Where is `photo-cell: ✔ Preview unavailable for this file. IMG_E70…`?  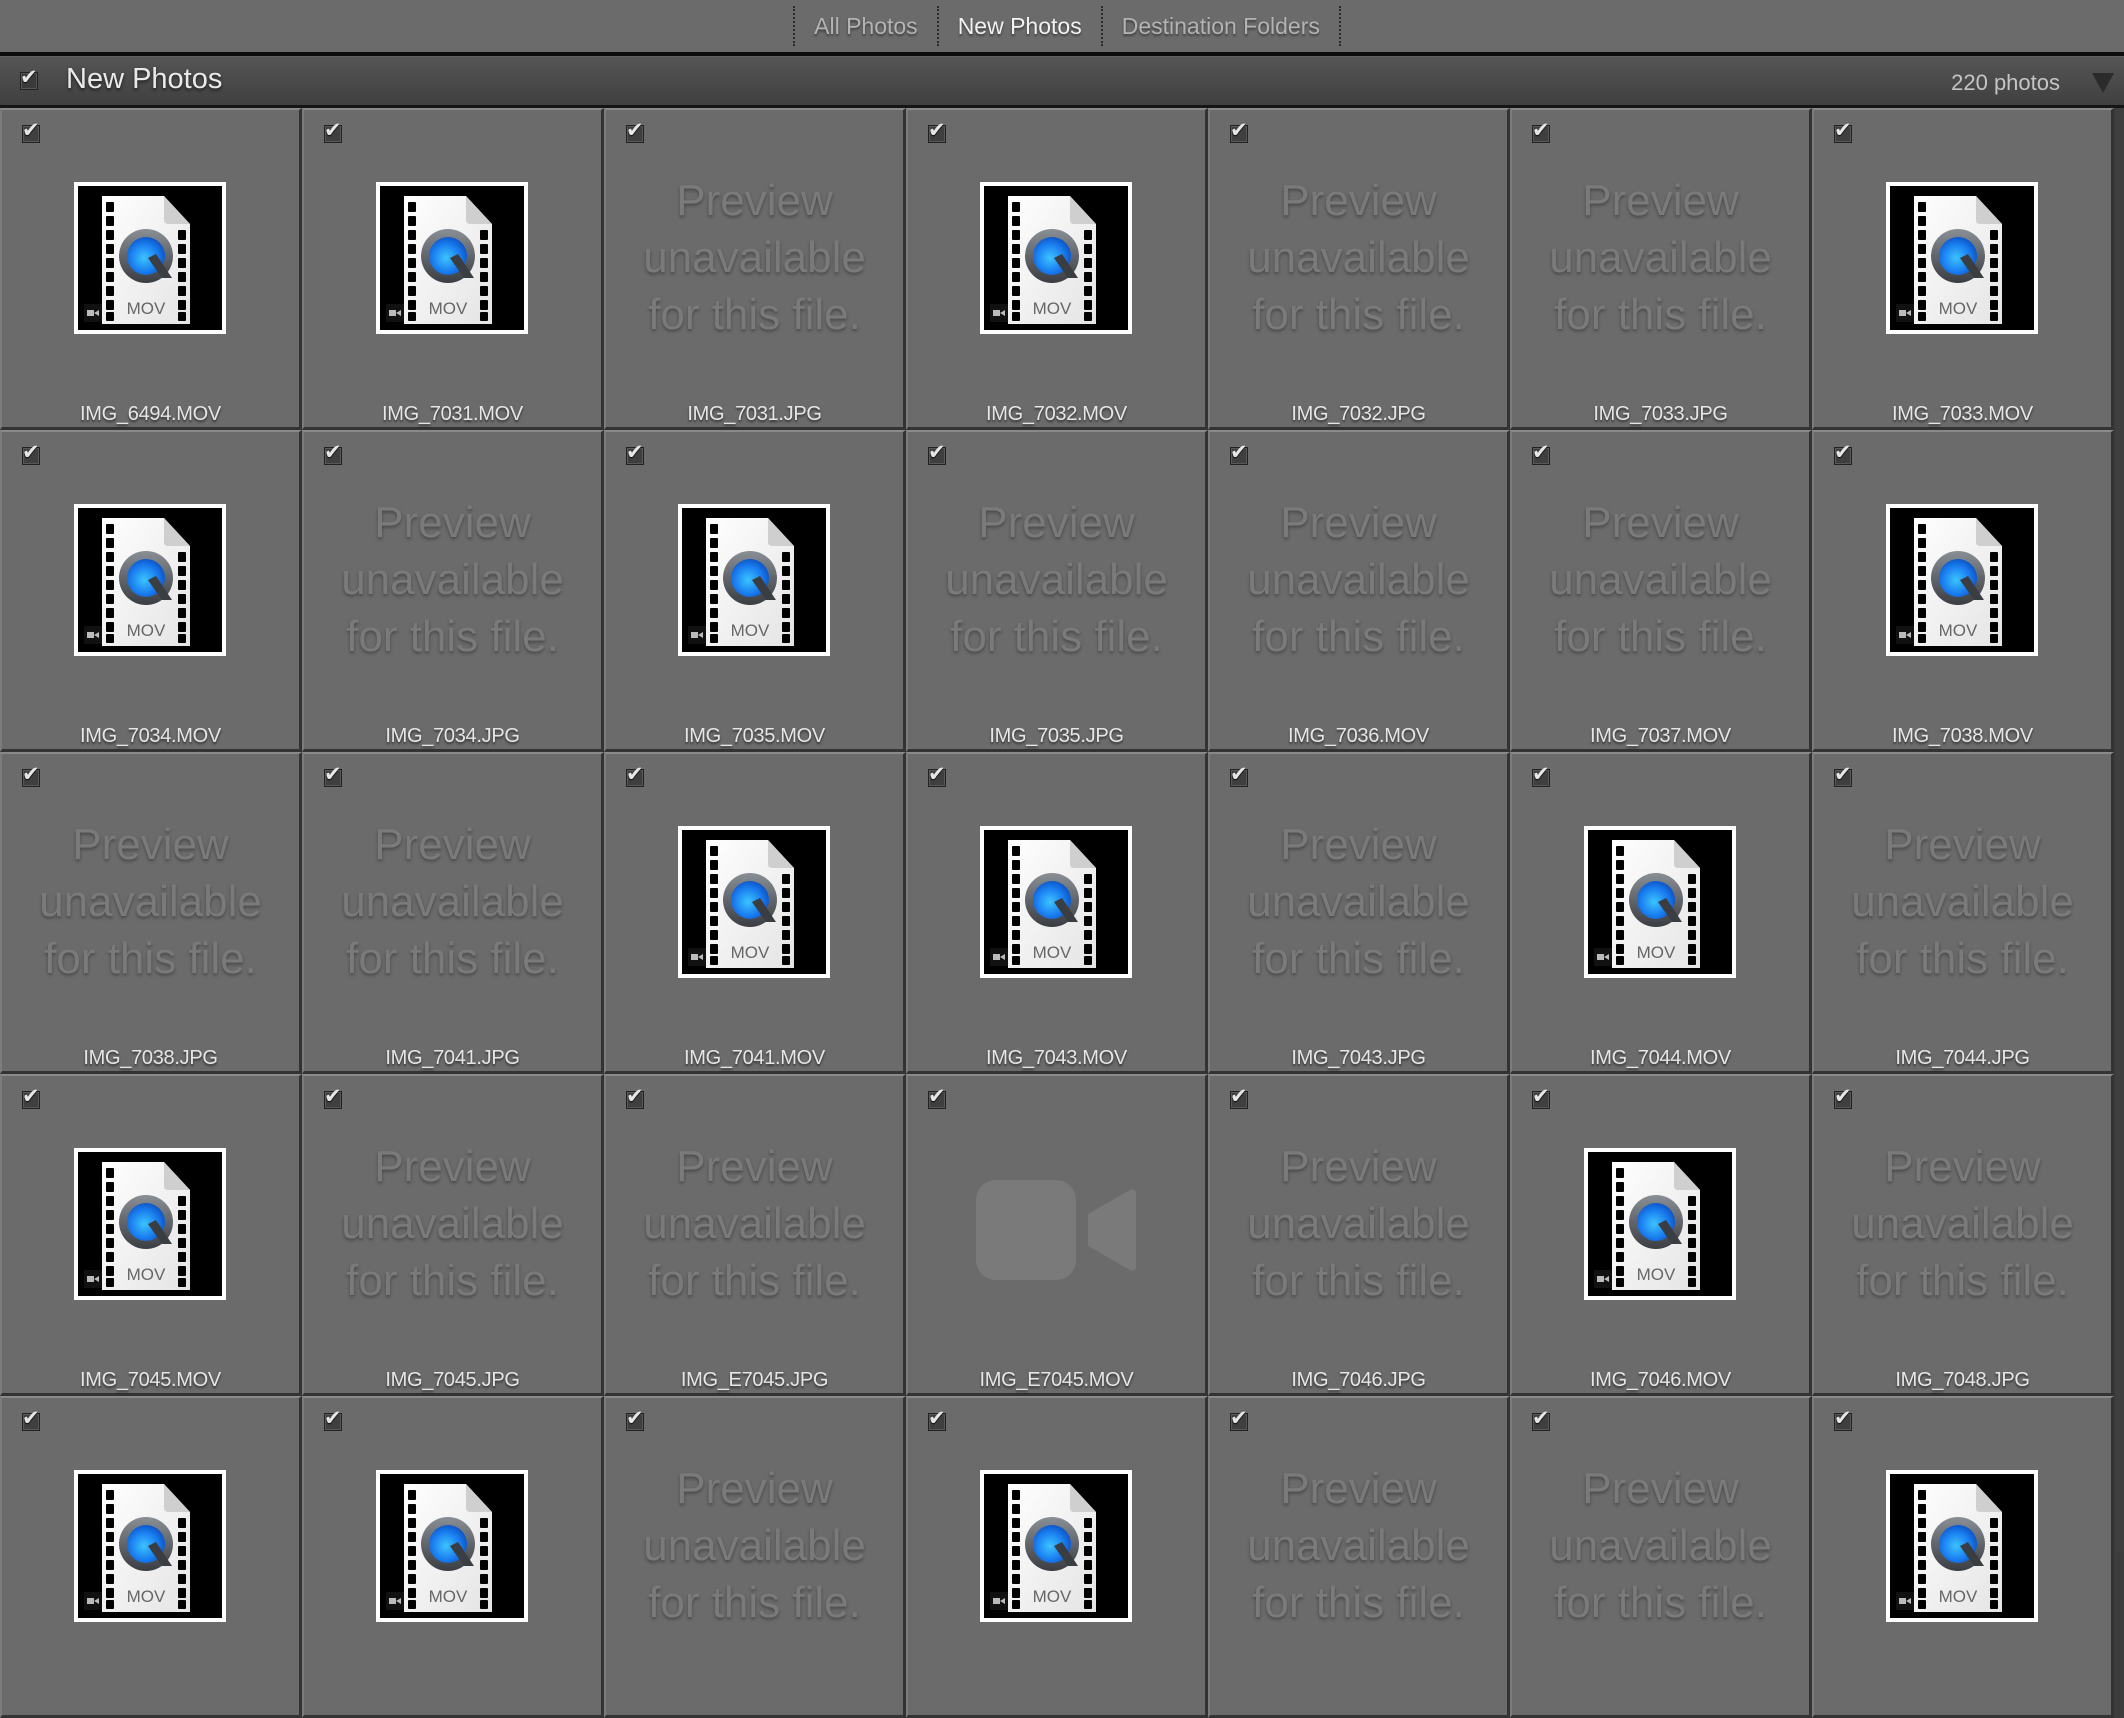
photo-cell: ✔ Preview unavailable for this file. IMG_E70… is located at coordinates (755, 1235).